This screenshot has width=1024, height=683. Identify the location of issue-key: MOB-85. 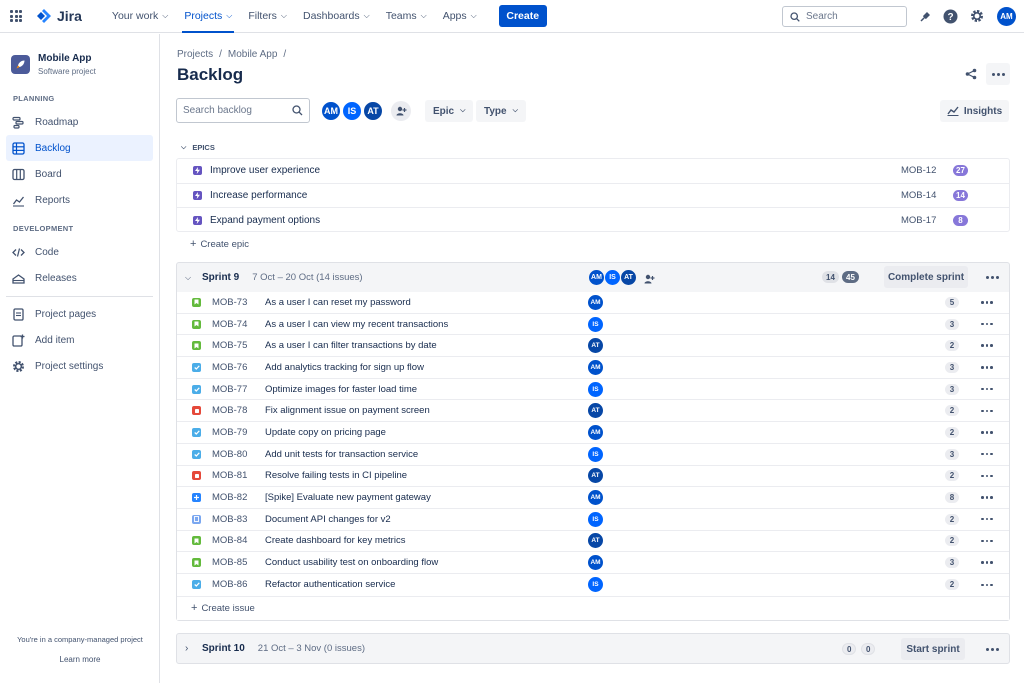
(229, 562).